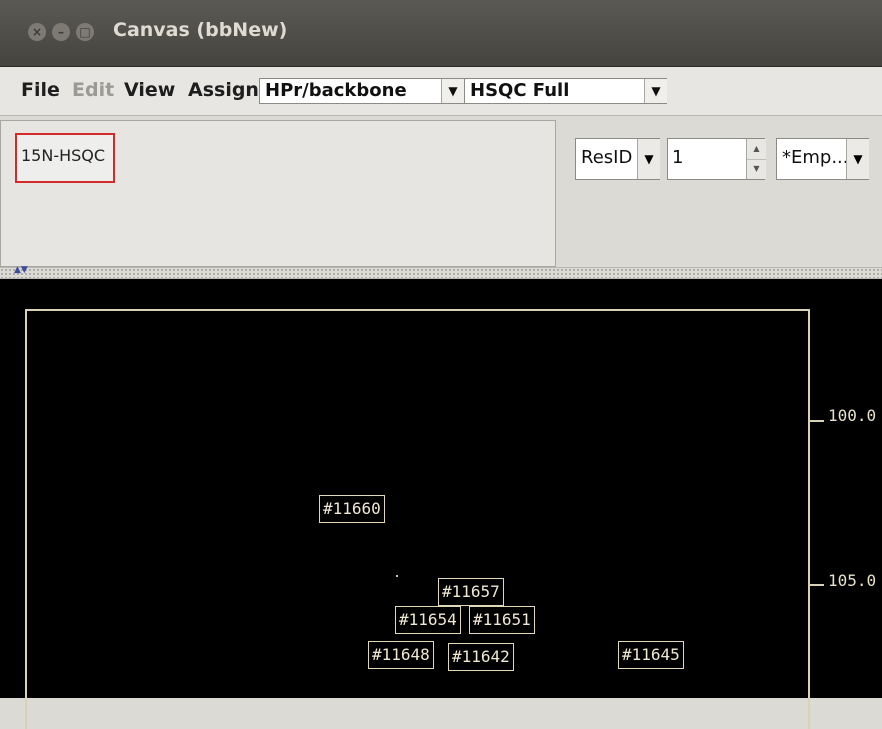 The image size is (882, 729). I want to click on residue-number-spinner: ▲ ▼, so click(756, 159).